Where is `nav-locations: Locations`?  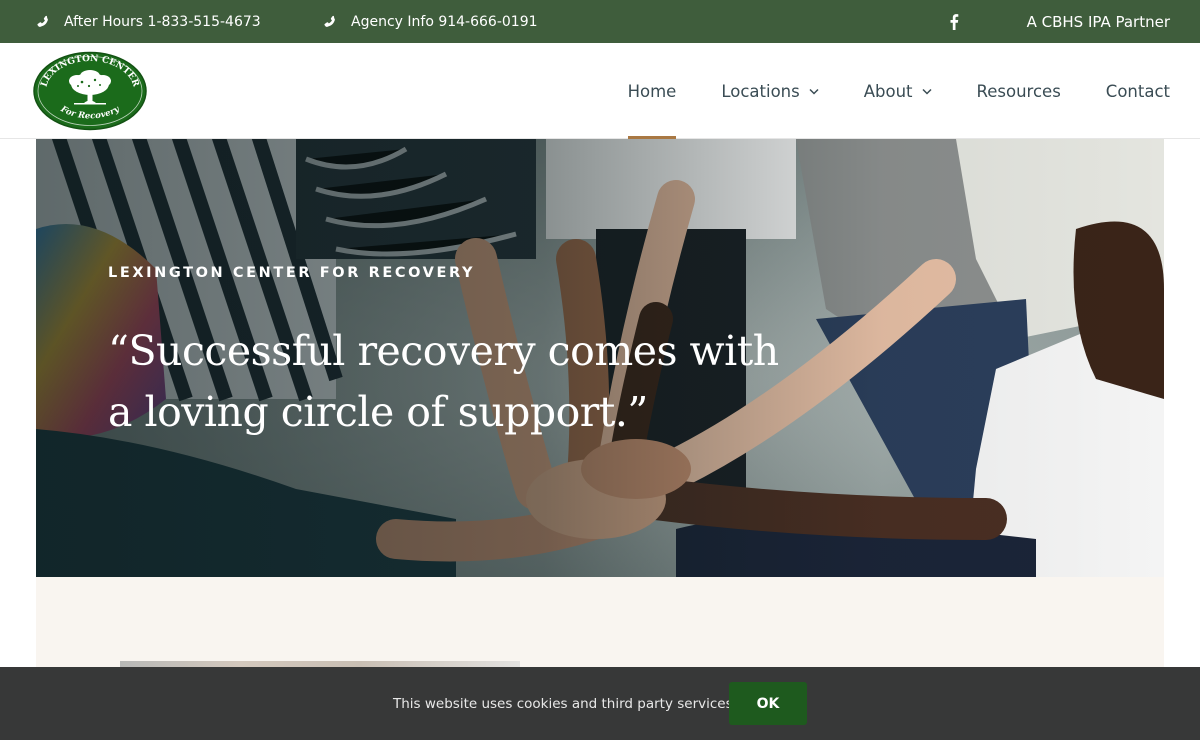
nav-locations: Locations is located at coordinates (770, 91).